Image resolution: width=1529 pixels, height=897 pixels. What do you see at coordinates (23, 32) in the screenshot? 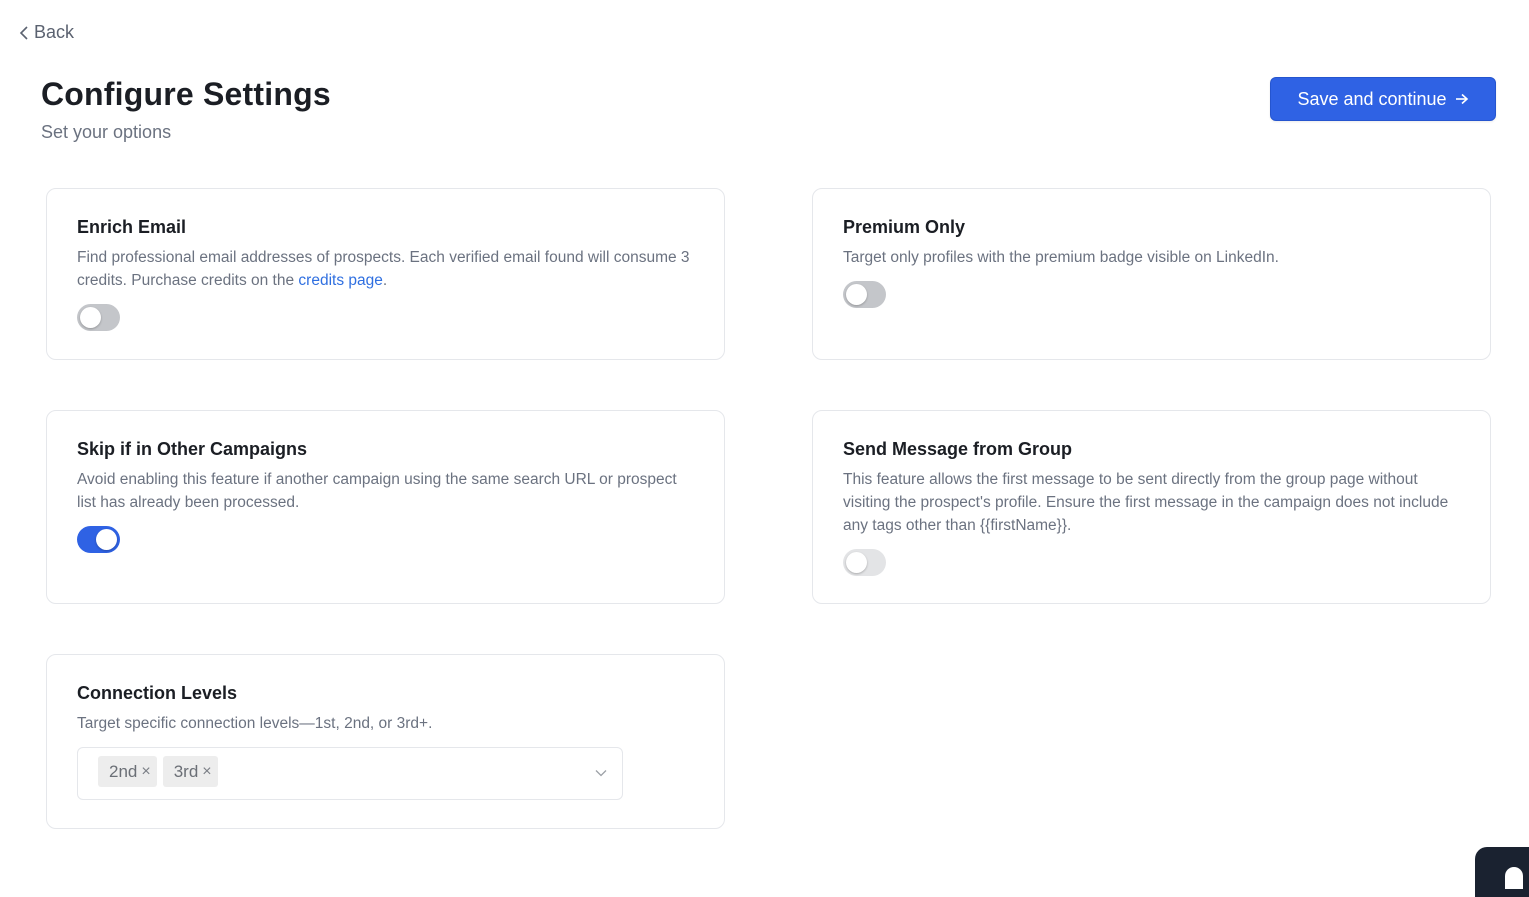
I see `chevron-left-icon` at bounding box center [23, 32].